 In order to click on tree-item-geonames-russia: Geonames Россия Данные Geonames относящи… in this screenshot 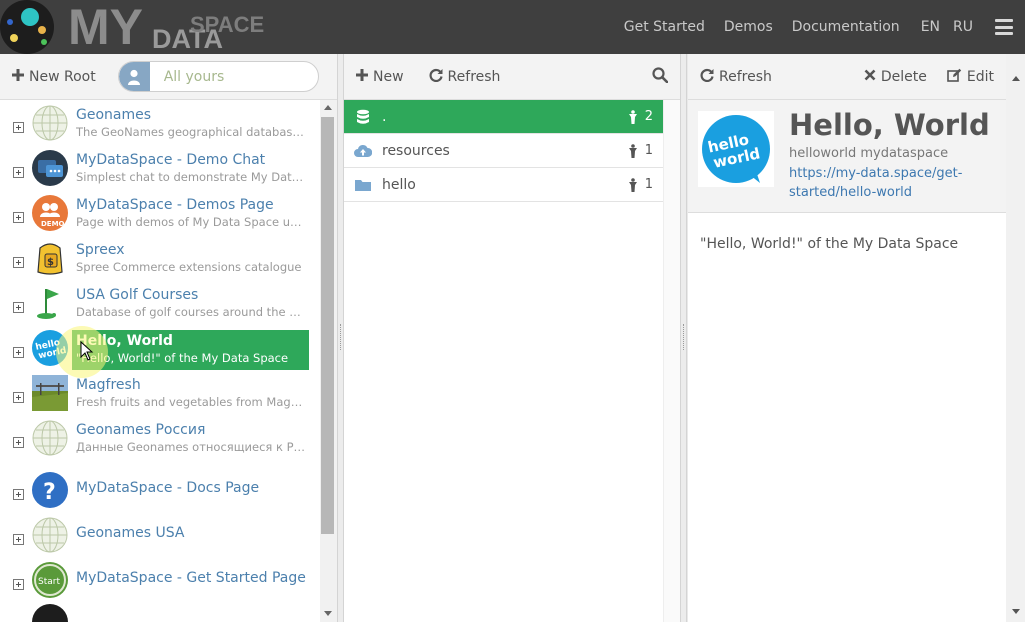, I will do `click(160, 440)`.